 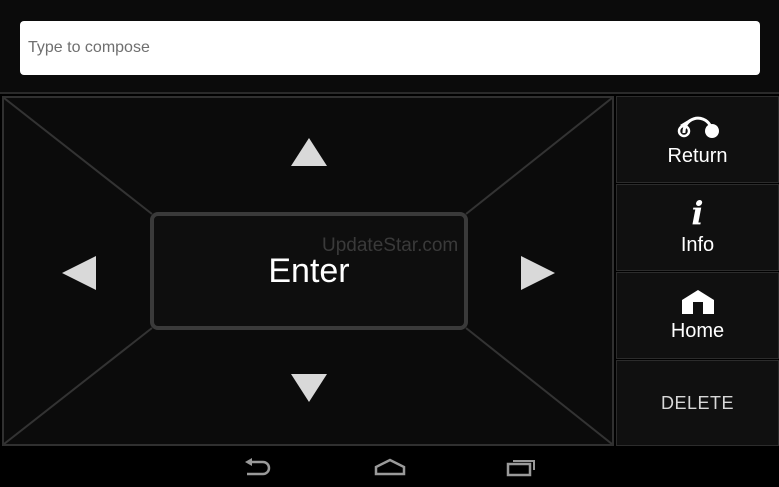 I want to click on dpad-right-button, so click(x=538, y=273).